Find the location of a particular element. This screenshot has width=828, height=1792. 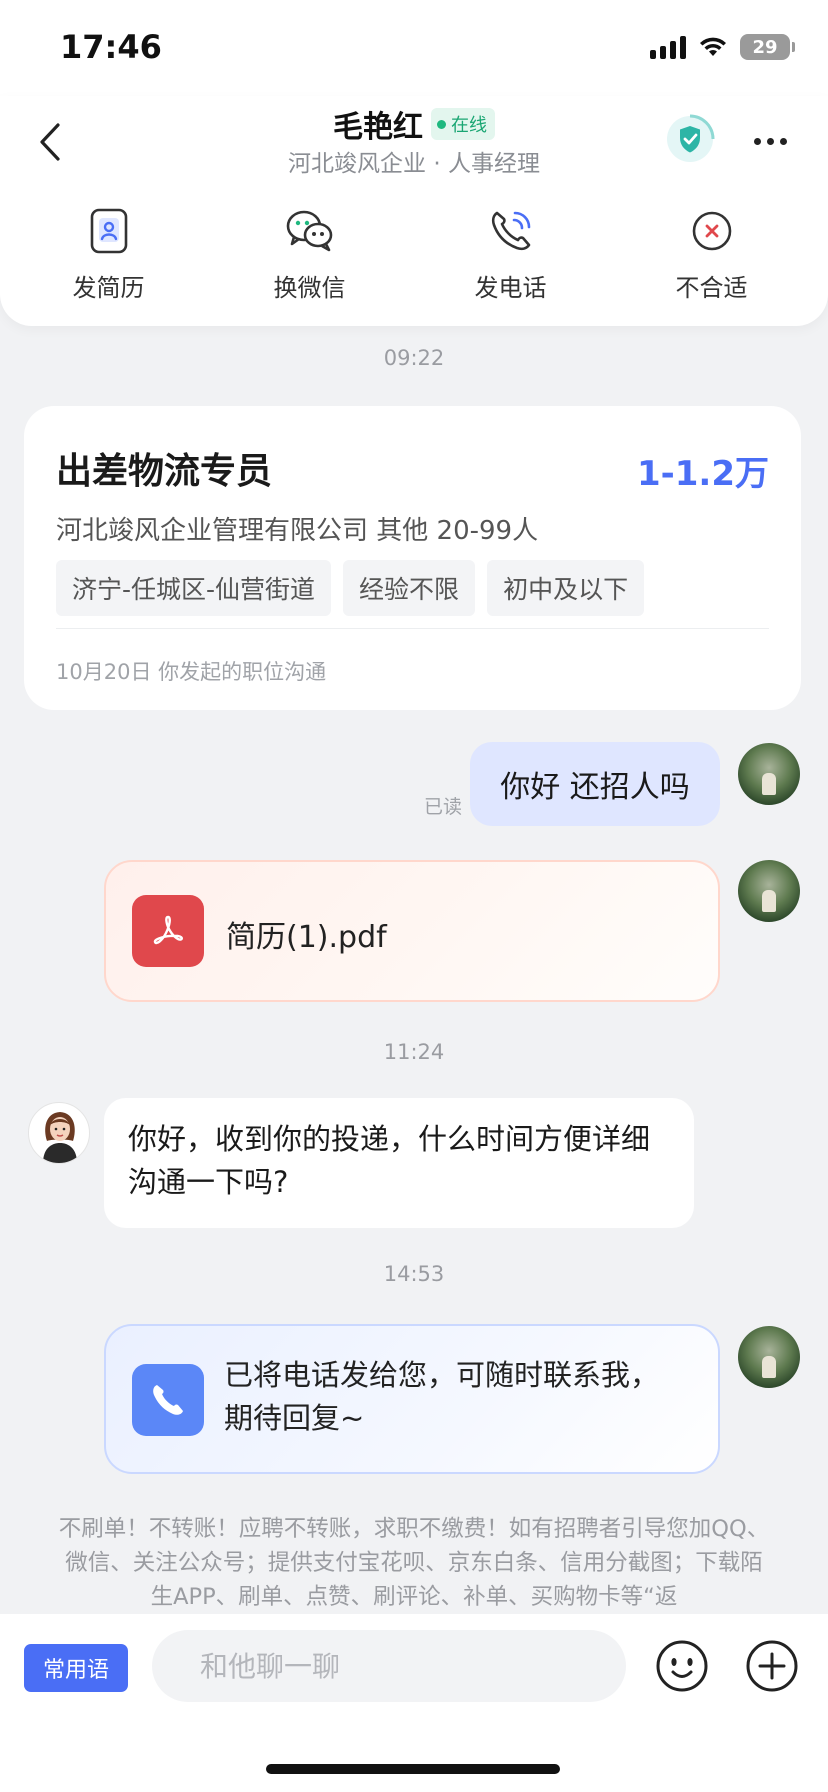

job-tag-location: 济宁-任城区-仙营街道 is located at coordinates (194, 588).